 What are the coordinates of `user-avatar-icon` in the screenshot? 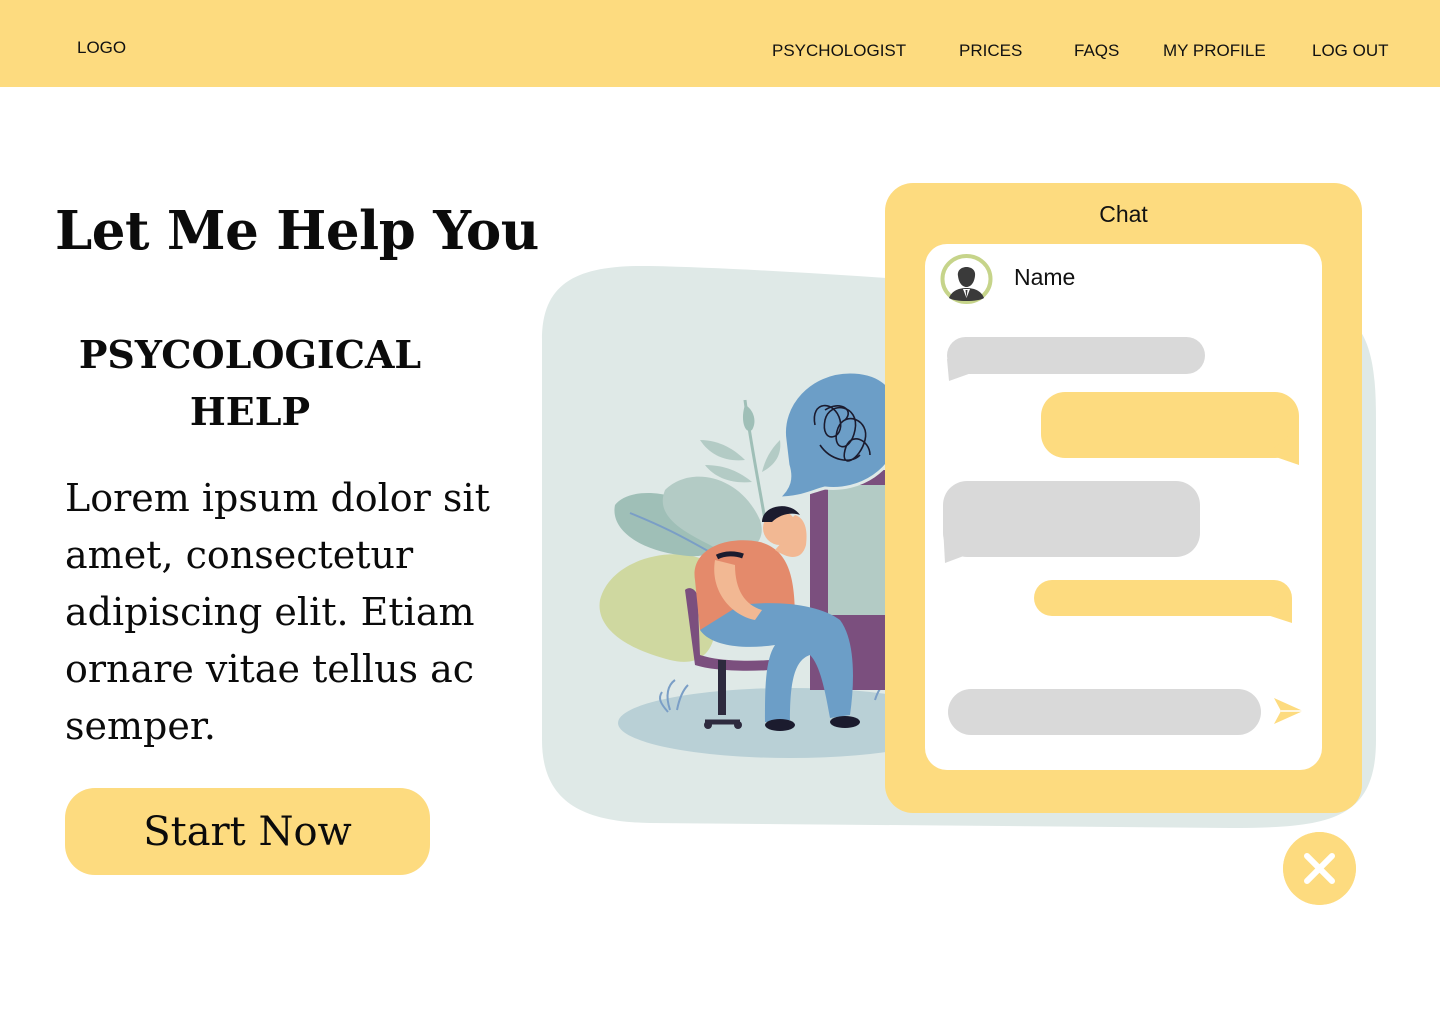 It's located at (966, 279).